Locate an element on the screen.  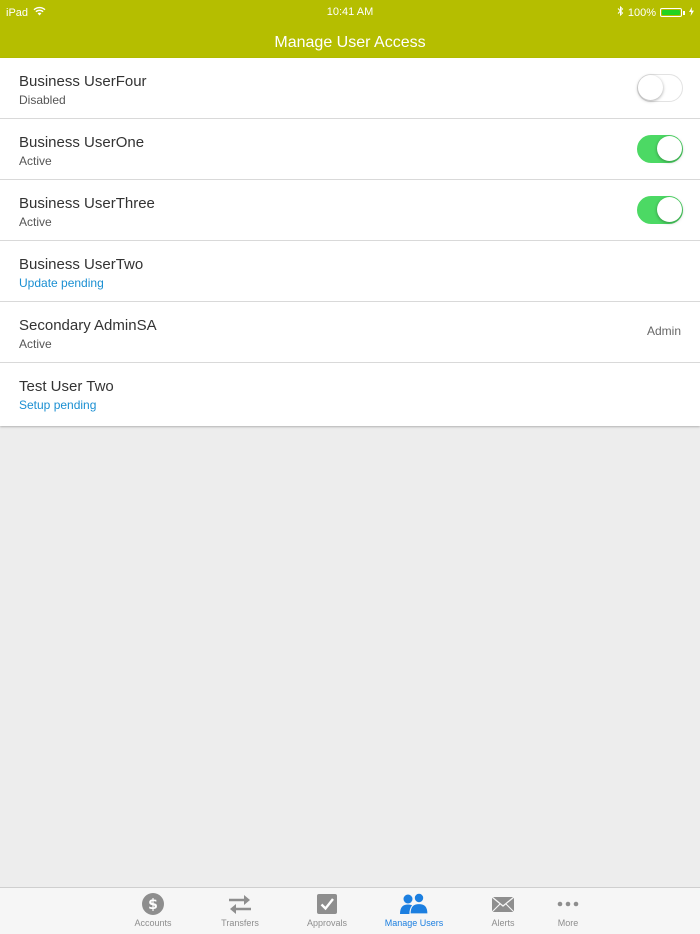
user-name: Test User Two is located at coordinates (66, 386).